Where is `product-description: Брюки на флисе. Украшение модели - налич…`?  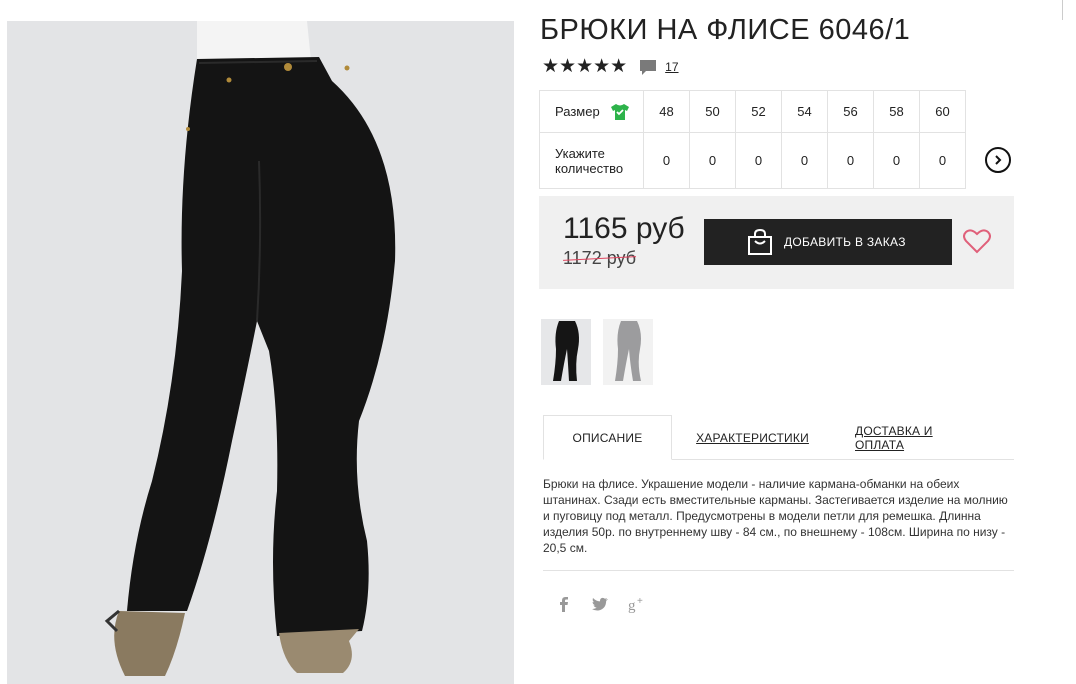
product-description: Брюки на флисе. Украшение модели - налич… is located at coordinates (775, 516).